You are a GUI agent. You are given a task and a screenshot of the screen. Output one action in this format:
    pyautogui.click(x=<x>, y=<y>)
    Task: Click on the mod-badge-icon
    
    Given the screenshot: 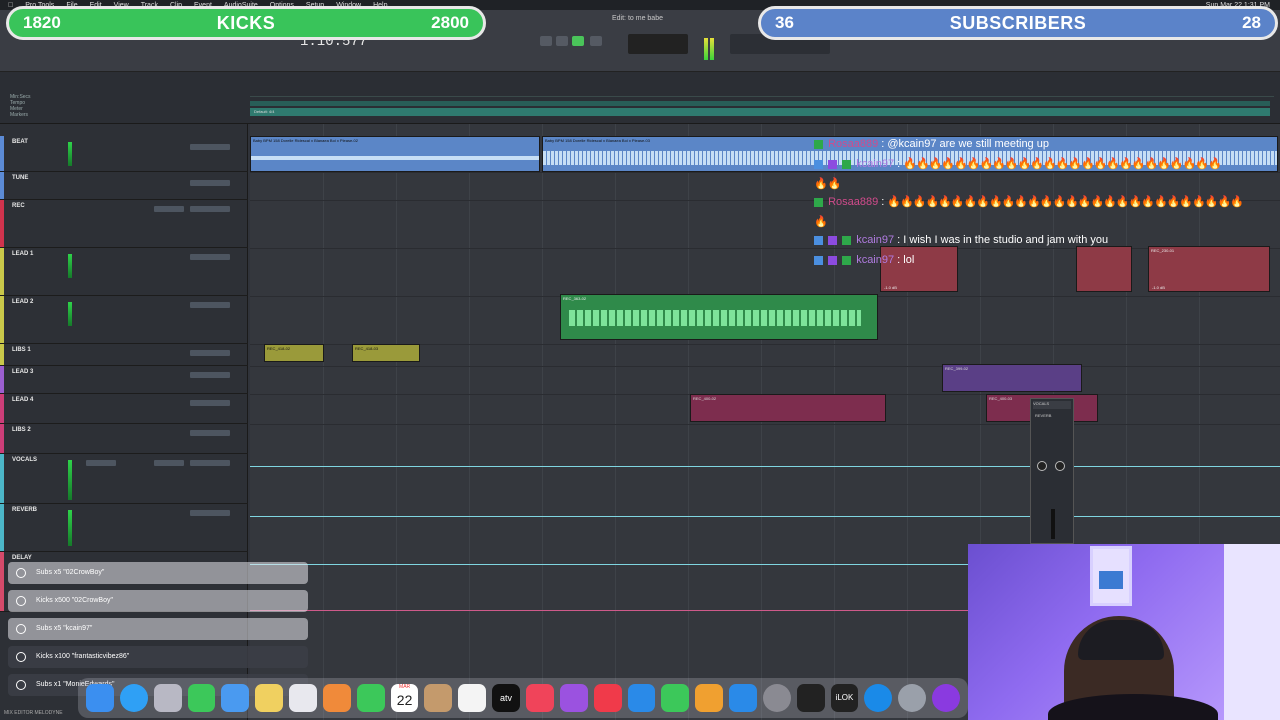 What is the action you would take?
    pyautogui.click(x=818, y=260)
    